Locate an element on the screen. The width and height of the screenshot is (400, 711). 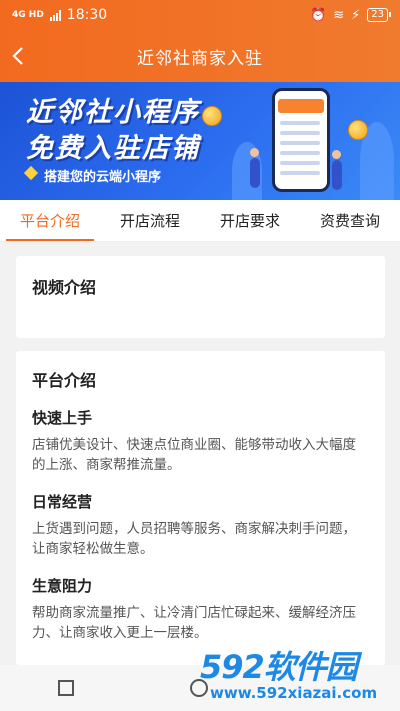
watermark: 592软件园 www.592xiazai.com is located at coordinates (296, 675).